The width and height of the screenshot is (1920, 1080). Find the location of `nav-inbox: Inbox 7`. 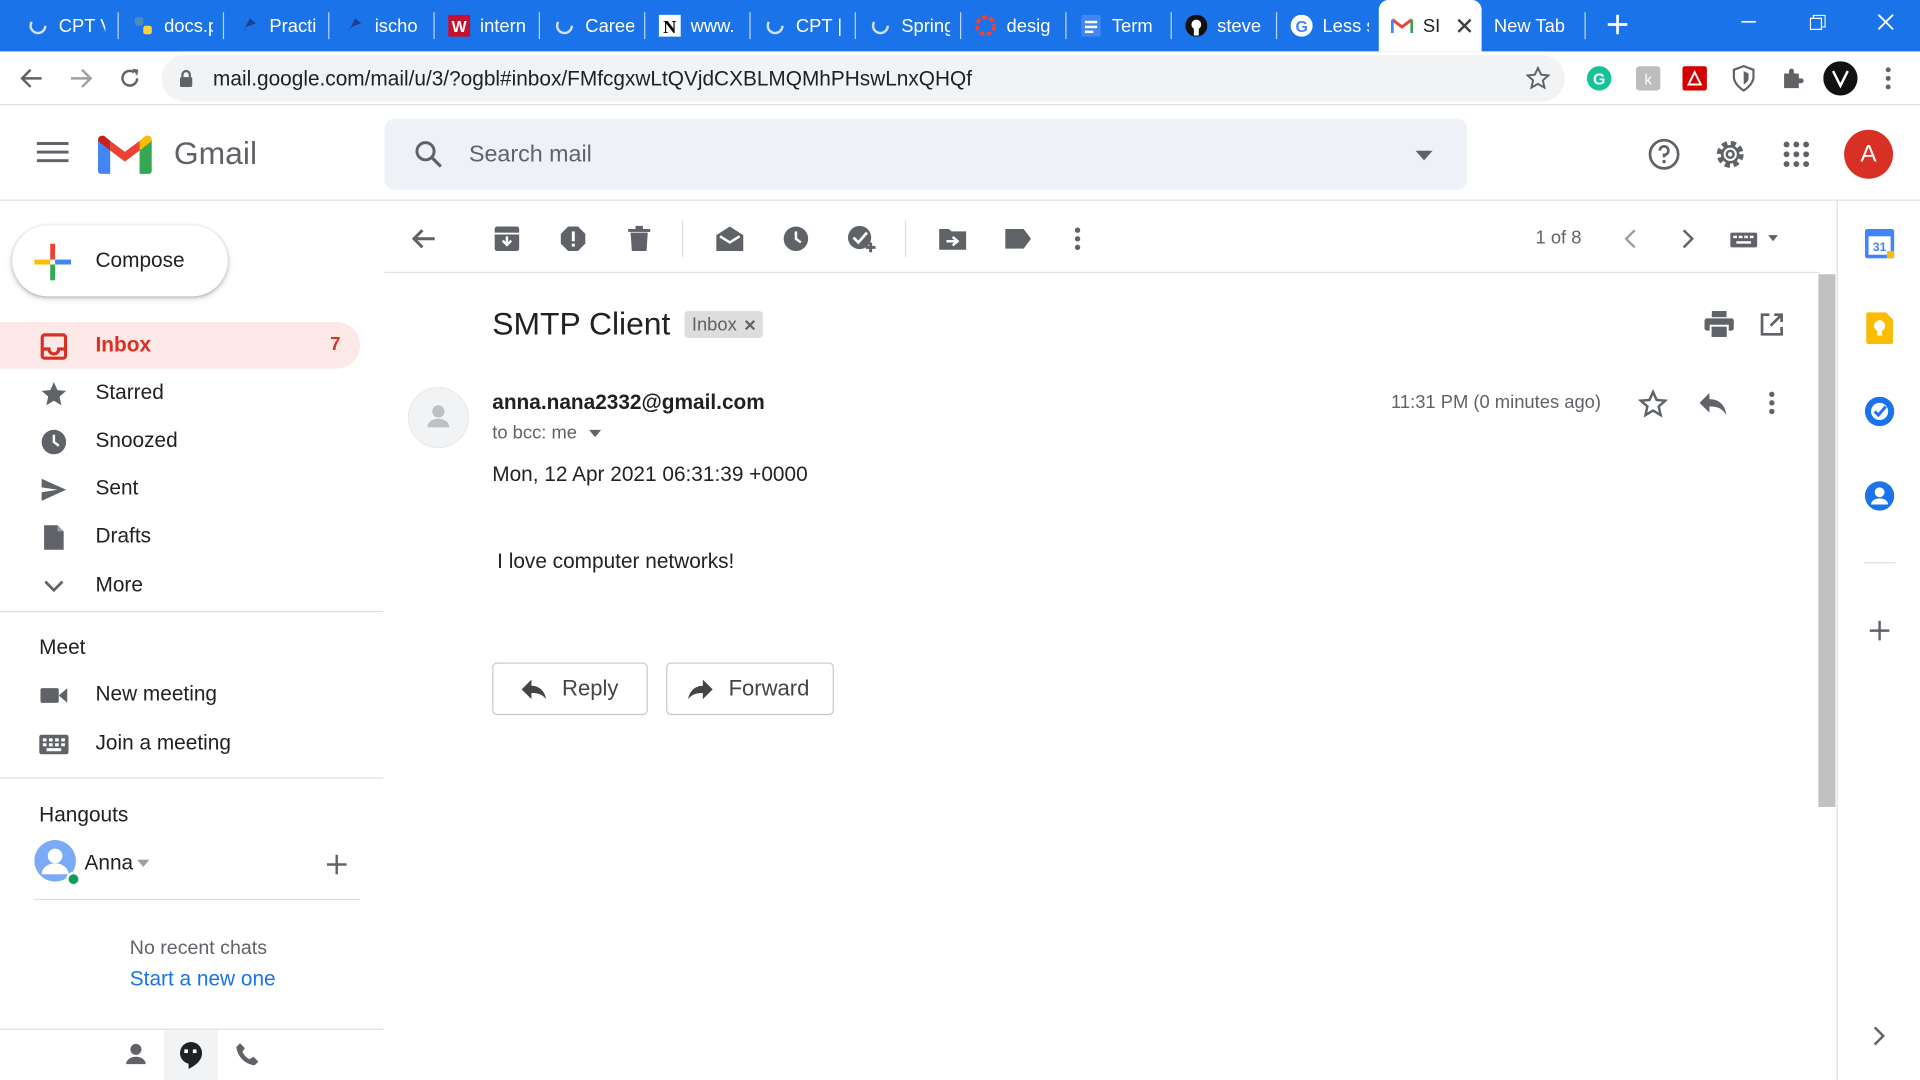

nav-inbox: Inbox 7 is located at coordinates (180, 345).